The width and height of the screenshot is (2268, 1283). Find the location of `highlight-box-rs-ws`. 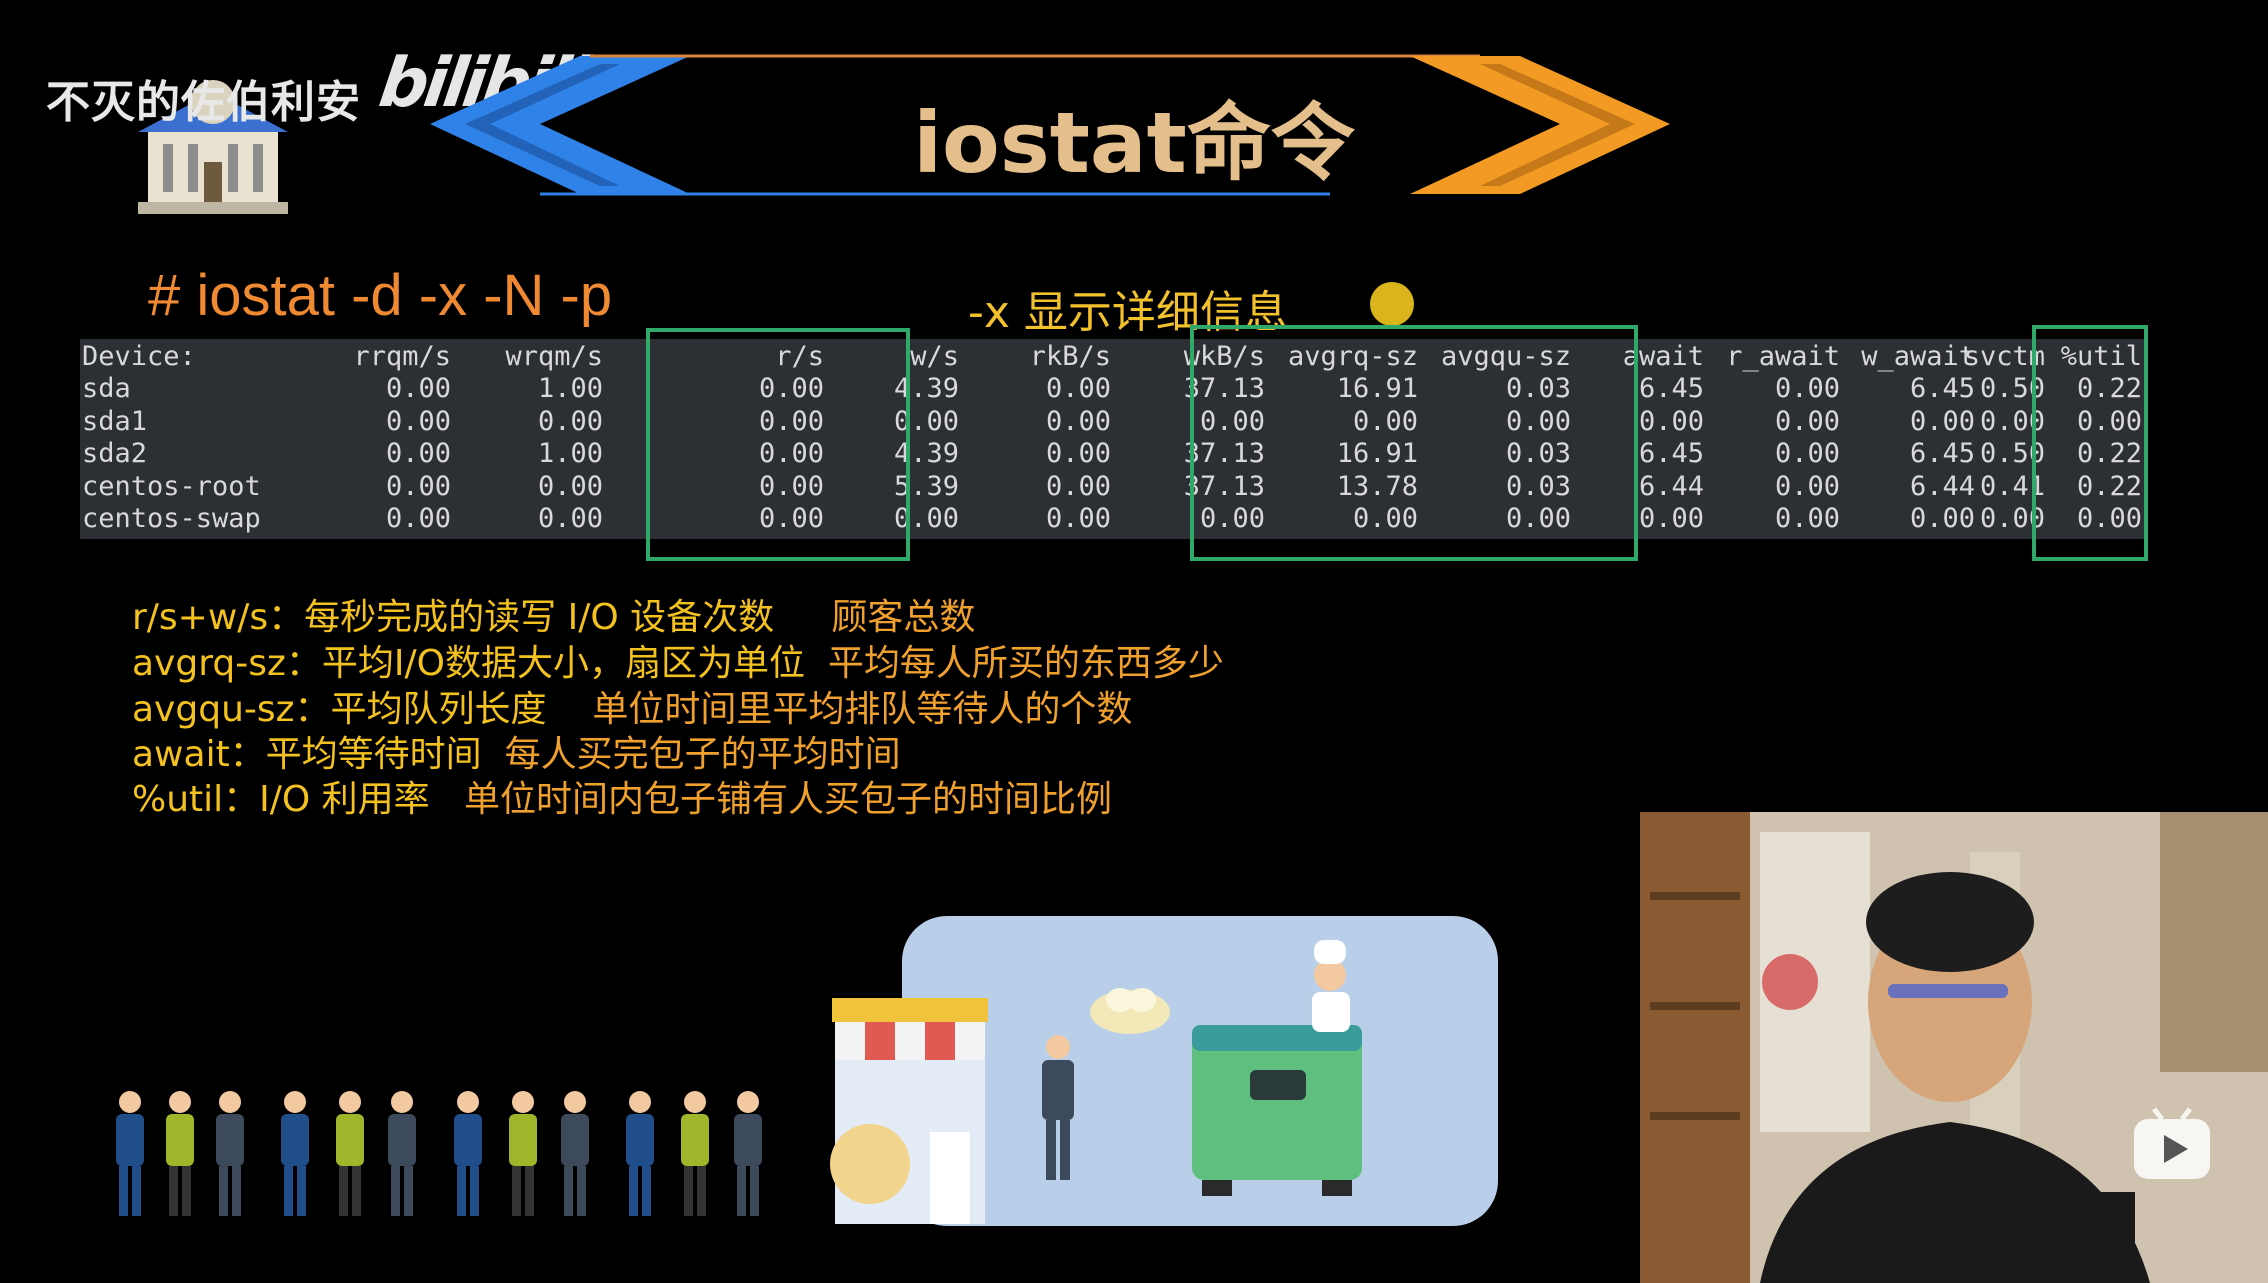

highlight-box-rs-ws is located at coordinates (778, 444).